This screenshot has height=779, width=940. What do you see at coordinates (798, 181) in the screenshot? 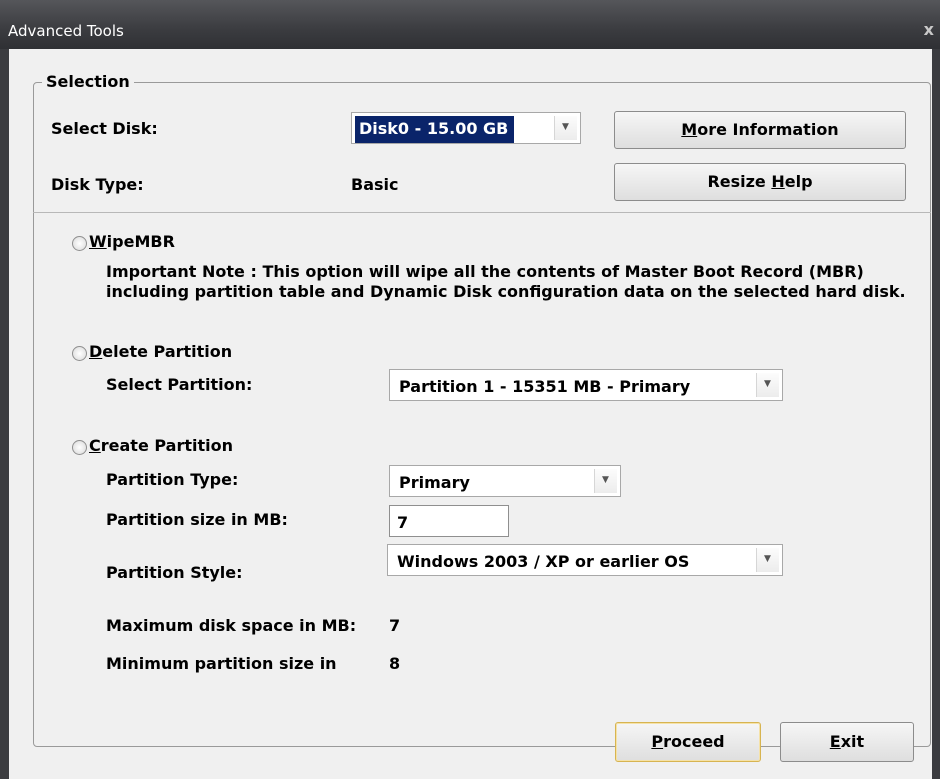
I see `resize-help-label: elp` at bounding box center [798, 181].